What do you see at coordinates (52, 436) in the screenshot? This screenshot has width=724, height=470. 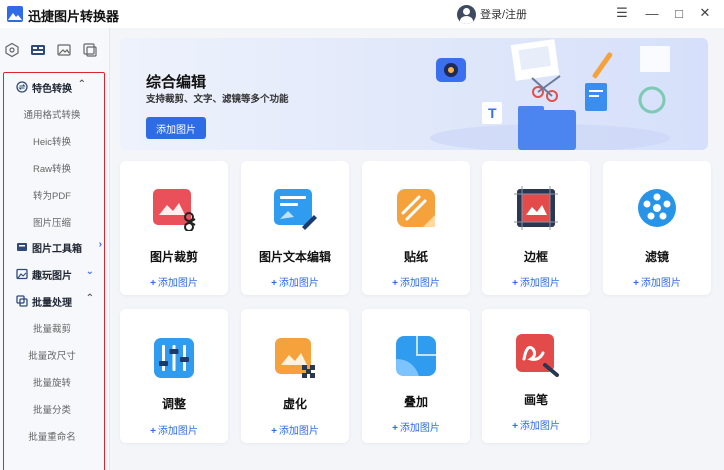 I see `sidebar-item-batch-rename: 批量重命名` at bounding box center [52, 436].